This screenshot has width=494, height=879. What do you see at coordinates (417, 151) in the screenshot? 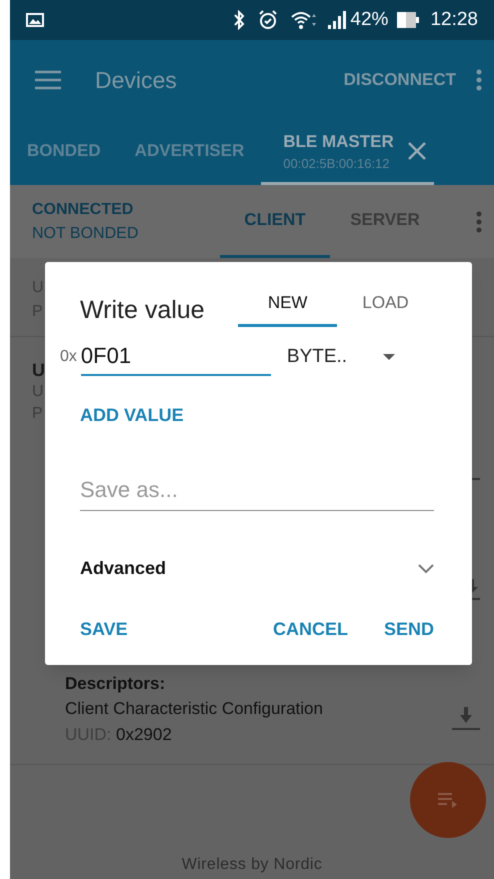
I see `close-icon` at bounding box center [417, 151].